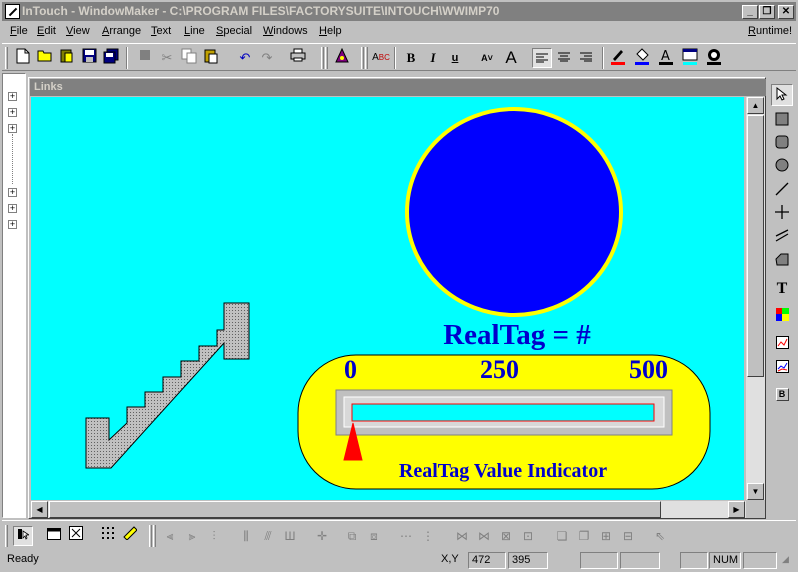 This screenshot has height=572, width=798. Describe the element at coordinates (755, 491) in the screenshot. I see `scroll-down-button: ▼` at that location.